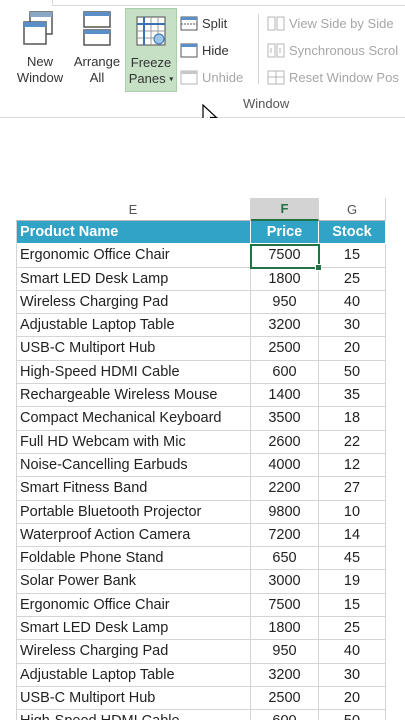 Image resolution: width=405 pixels, height=720 pixels. What do you see at coordinates (285, 419) in the screenshot?
I see `cell-price: 3500` at bounding box center [285, 419].